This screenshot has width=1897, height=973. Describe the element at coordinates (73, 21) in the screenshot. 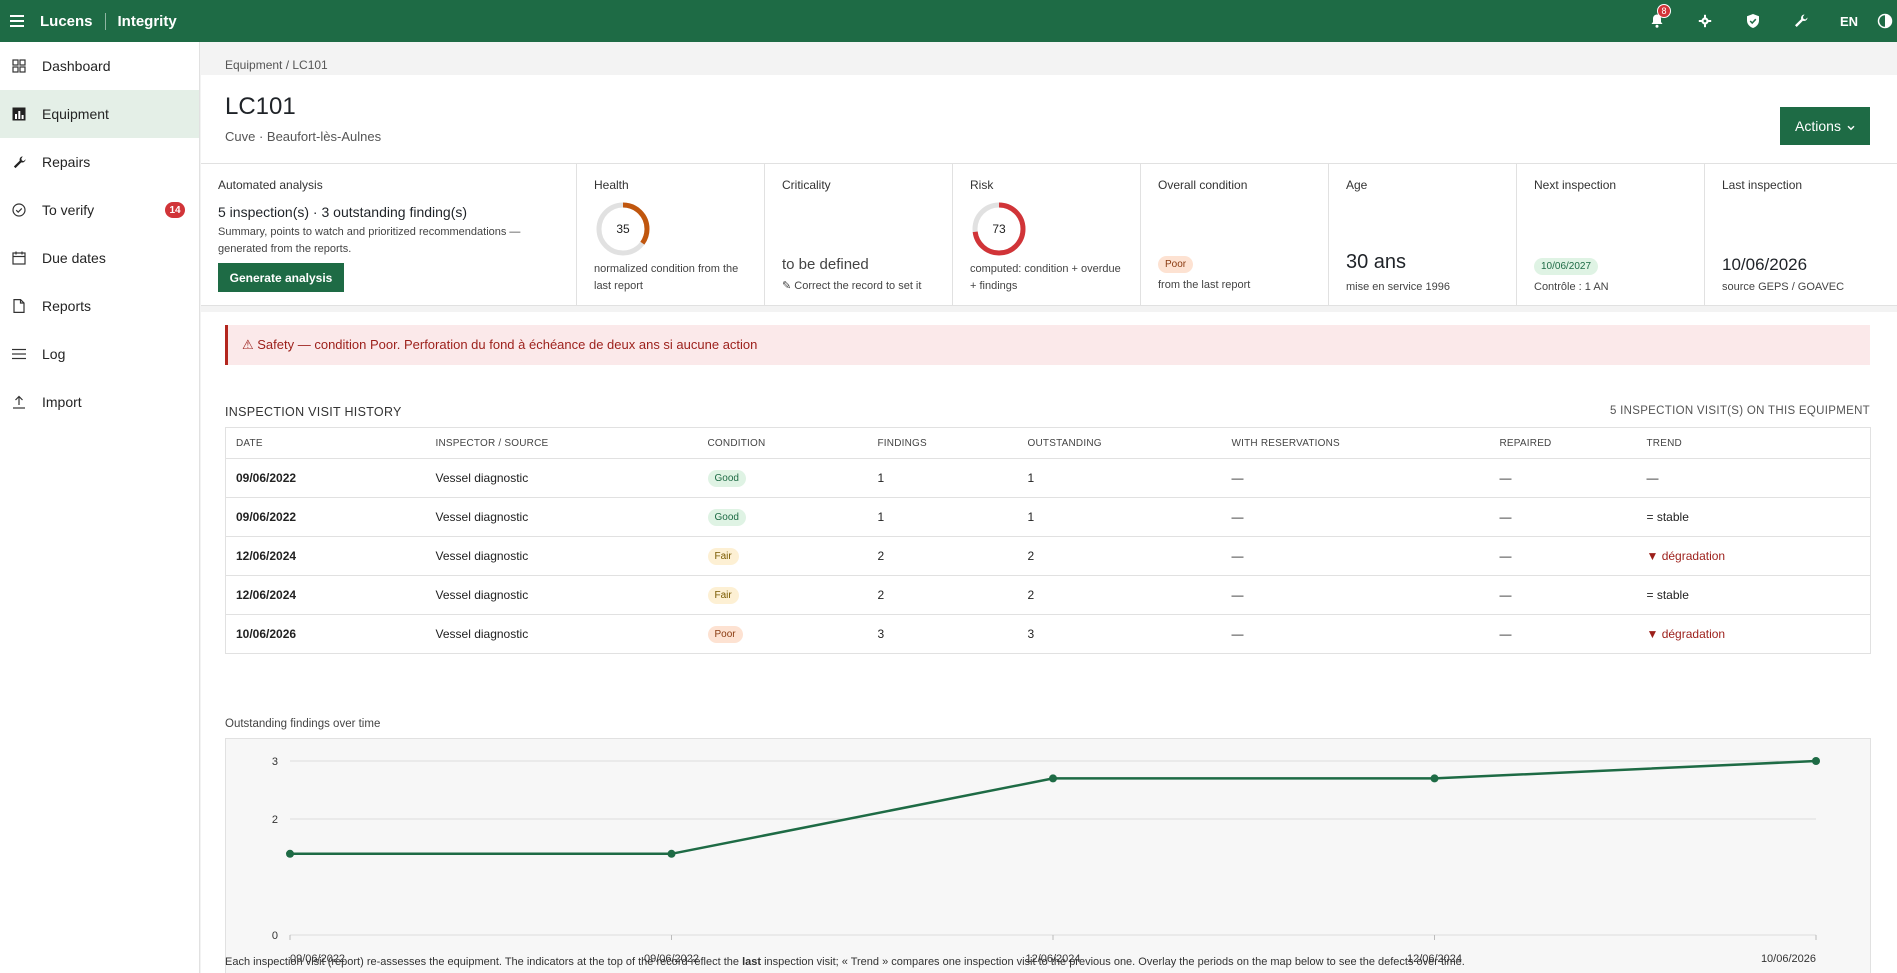

I see `brand-name: Lucens` at that location.